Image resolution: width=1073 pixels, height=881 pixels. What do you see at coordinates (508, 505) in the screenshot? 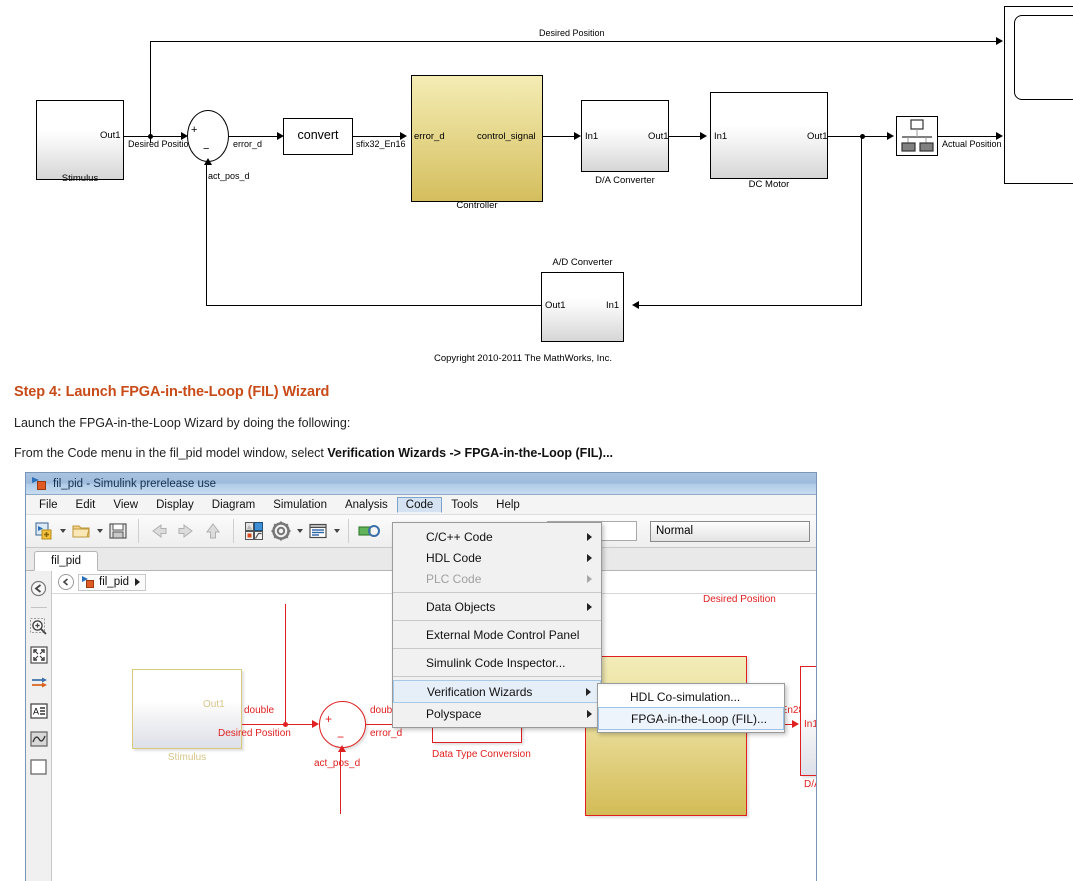
I see `menu-help: Help` at bounding box center [508, 505].